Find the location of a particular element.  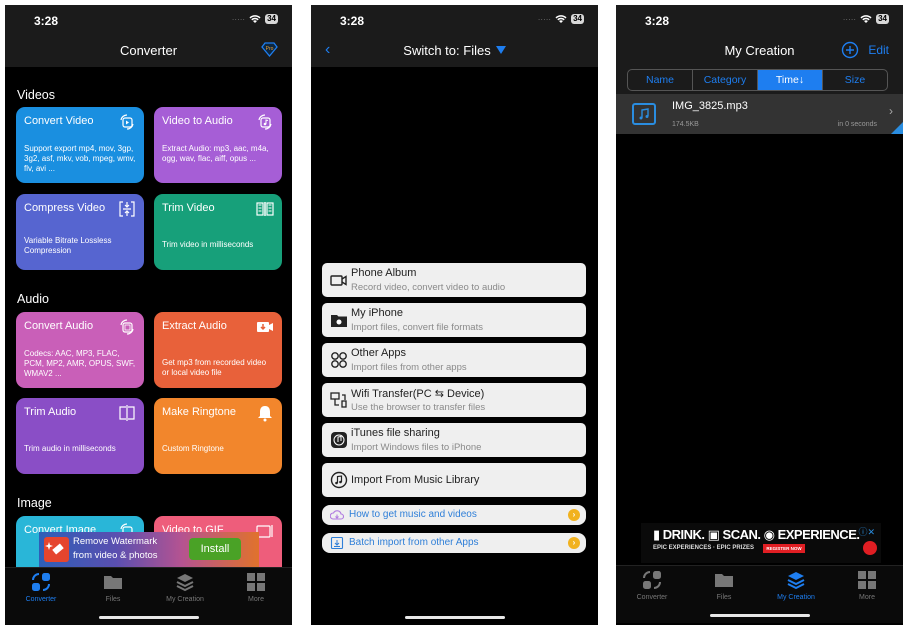

option-other-apps: Other Apps Import files from other apps is located at coordinates (454, 360).